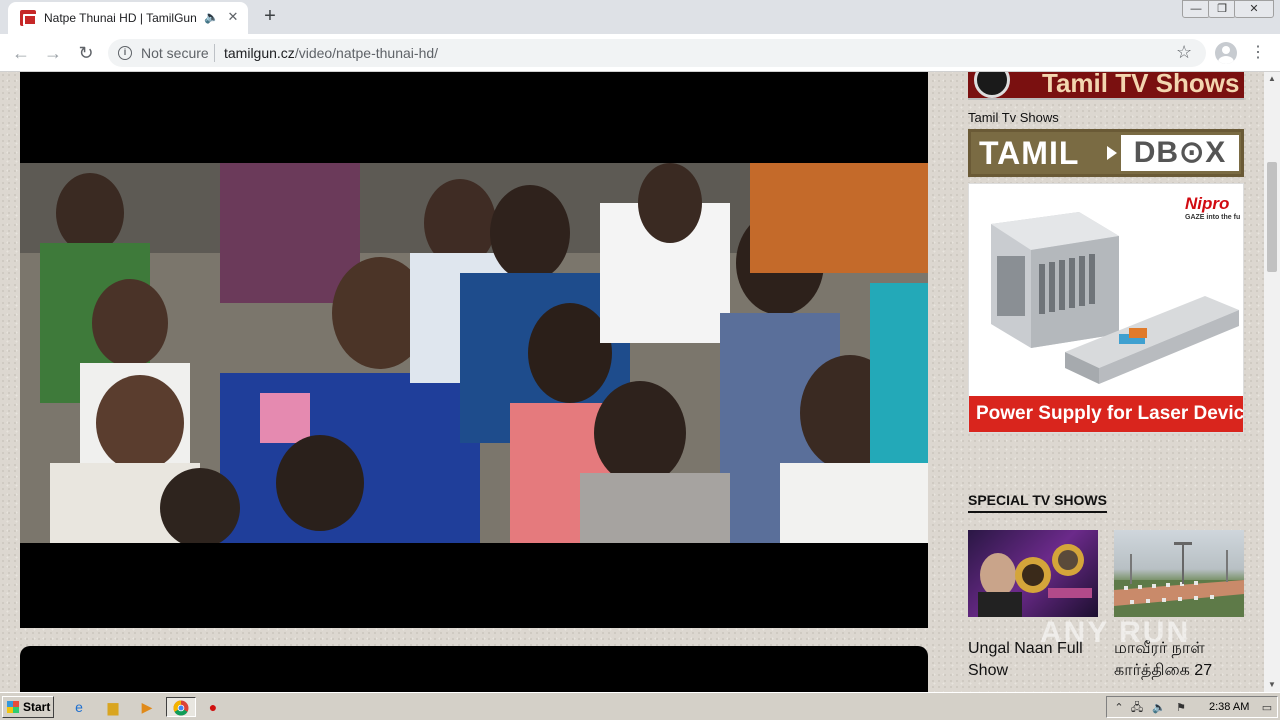  I want to click on maaveerar-naal-thumbnail-image, so click(1179, 579).